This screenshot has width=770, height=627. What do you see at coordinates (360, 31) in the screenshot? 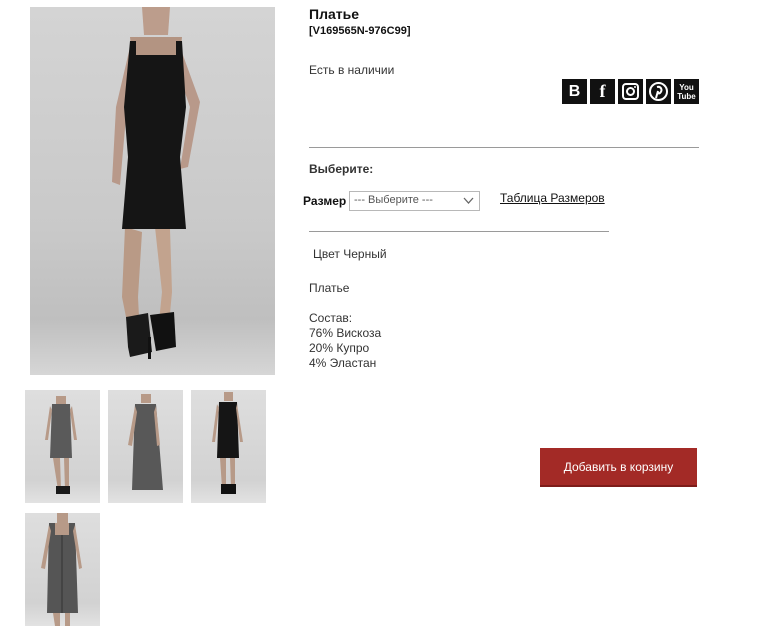
I see `product-sku: [V169565N-976C99]` at bounding box center [360, 31].